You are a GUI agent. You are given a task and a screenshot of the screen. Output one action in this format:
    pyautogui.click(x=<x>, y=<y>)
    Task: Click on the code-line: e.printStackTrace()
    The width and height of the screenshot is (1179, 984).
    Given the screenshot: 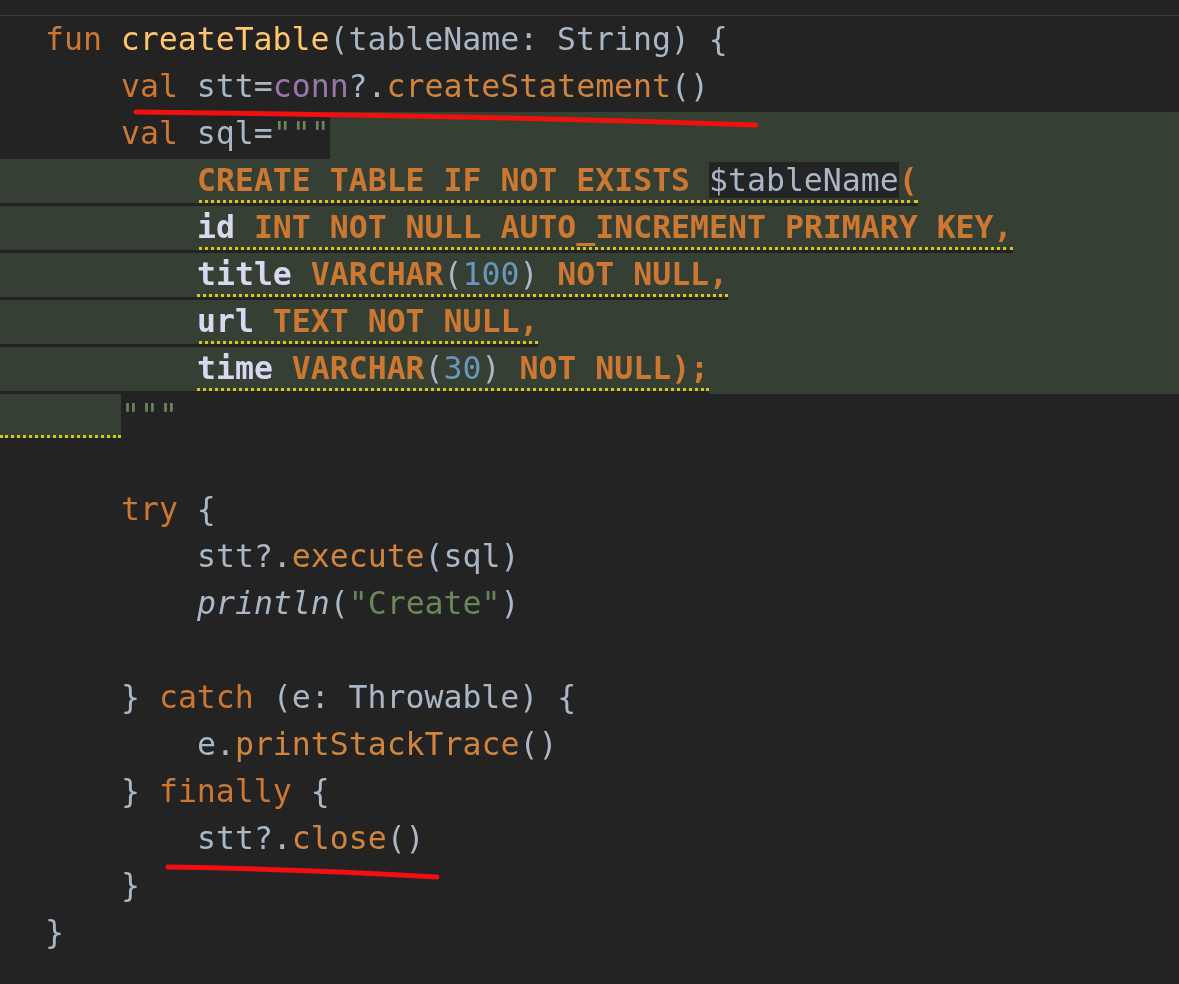 What is the action you would take?
    pyautogui.click(x=377, y=744)
    